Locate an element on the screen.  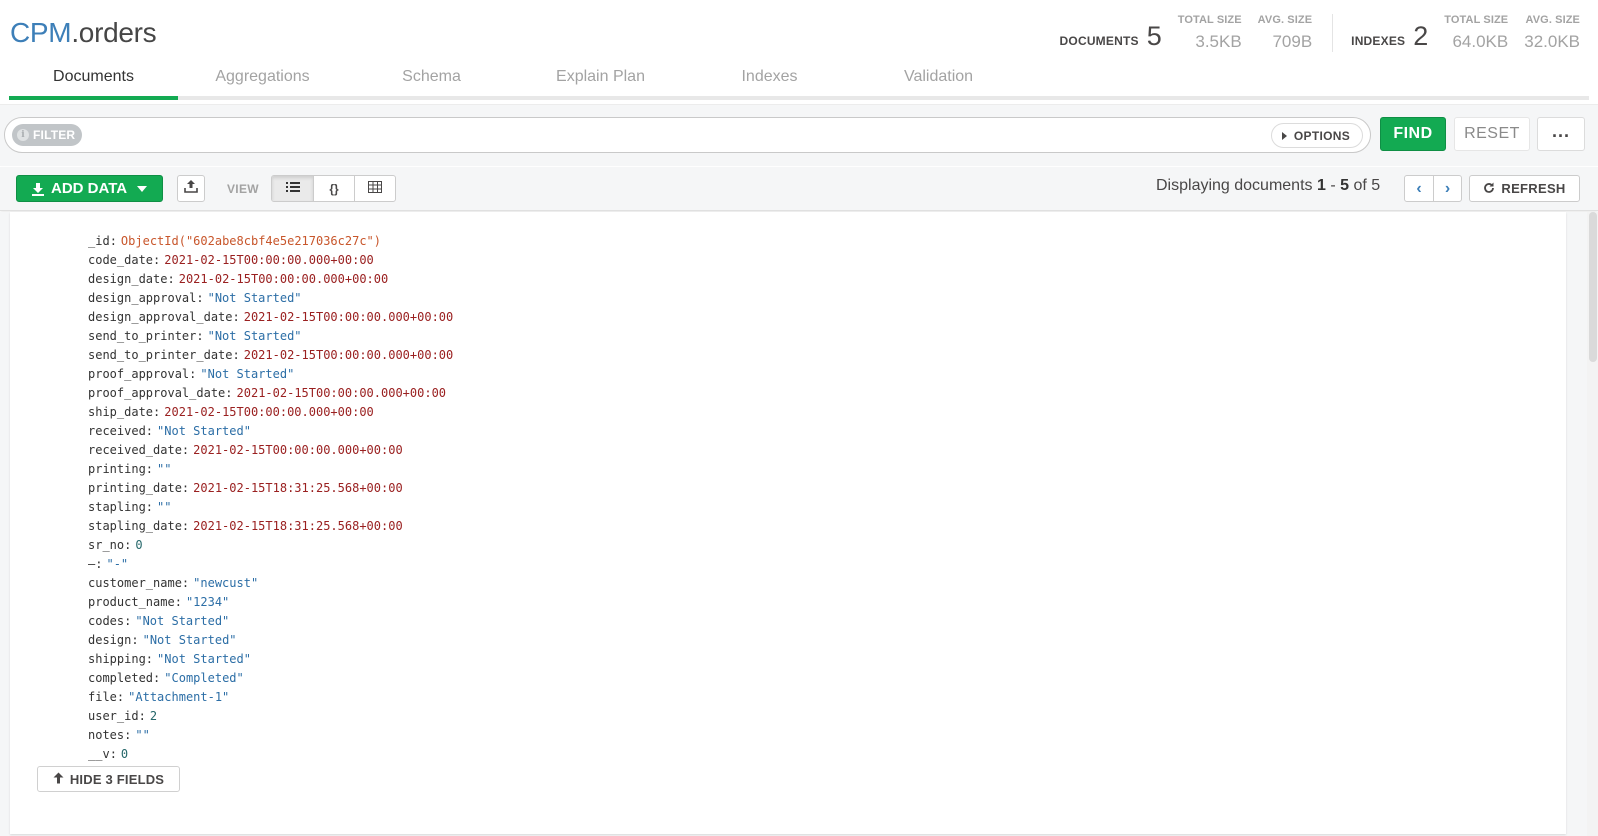
list-view-button is located at coordinates (292, 188).